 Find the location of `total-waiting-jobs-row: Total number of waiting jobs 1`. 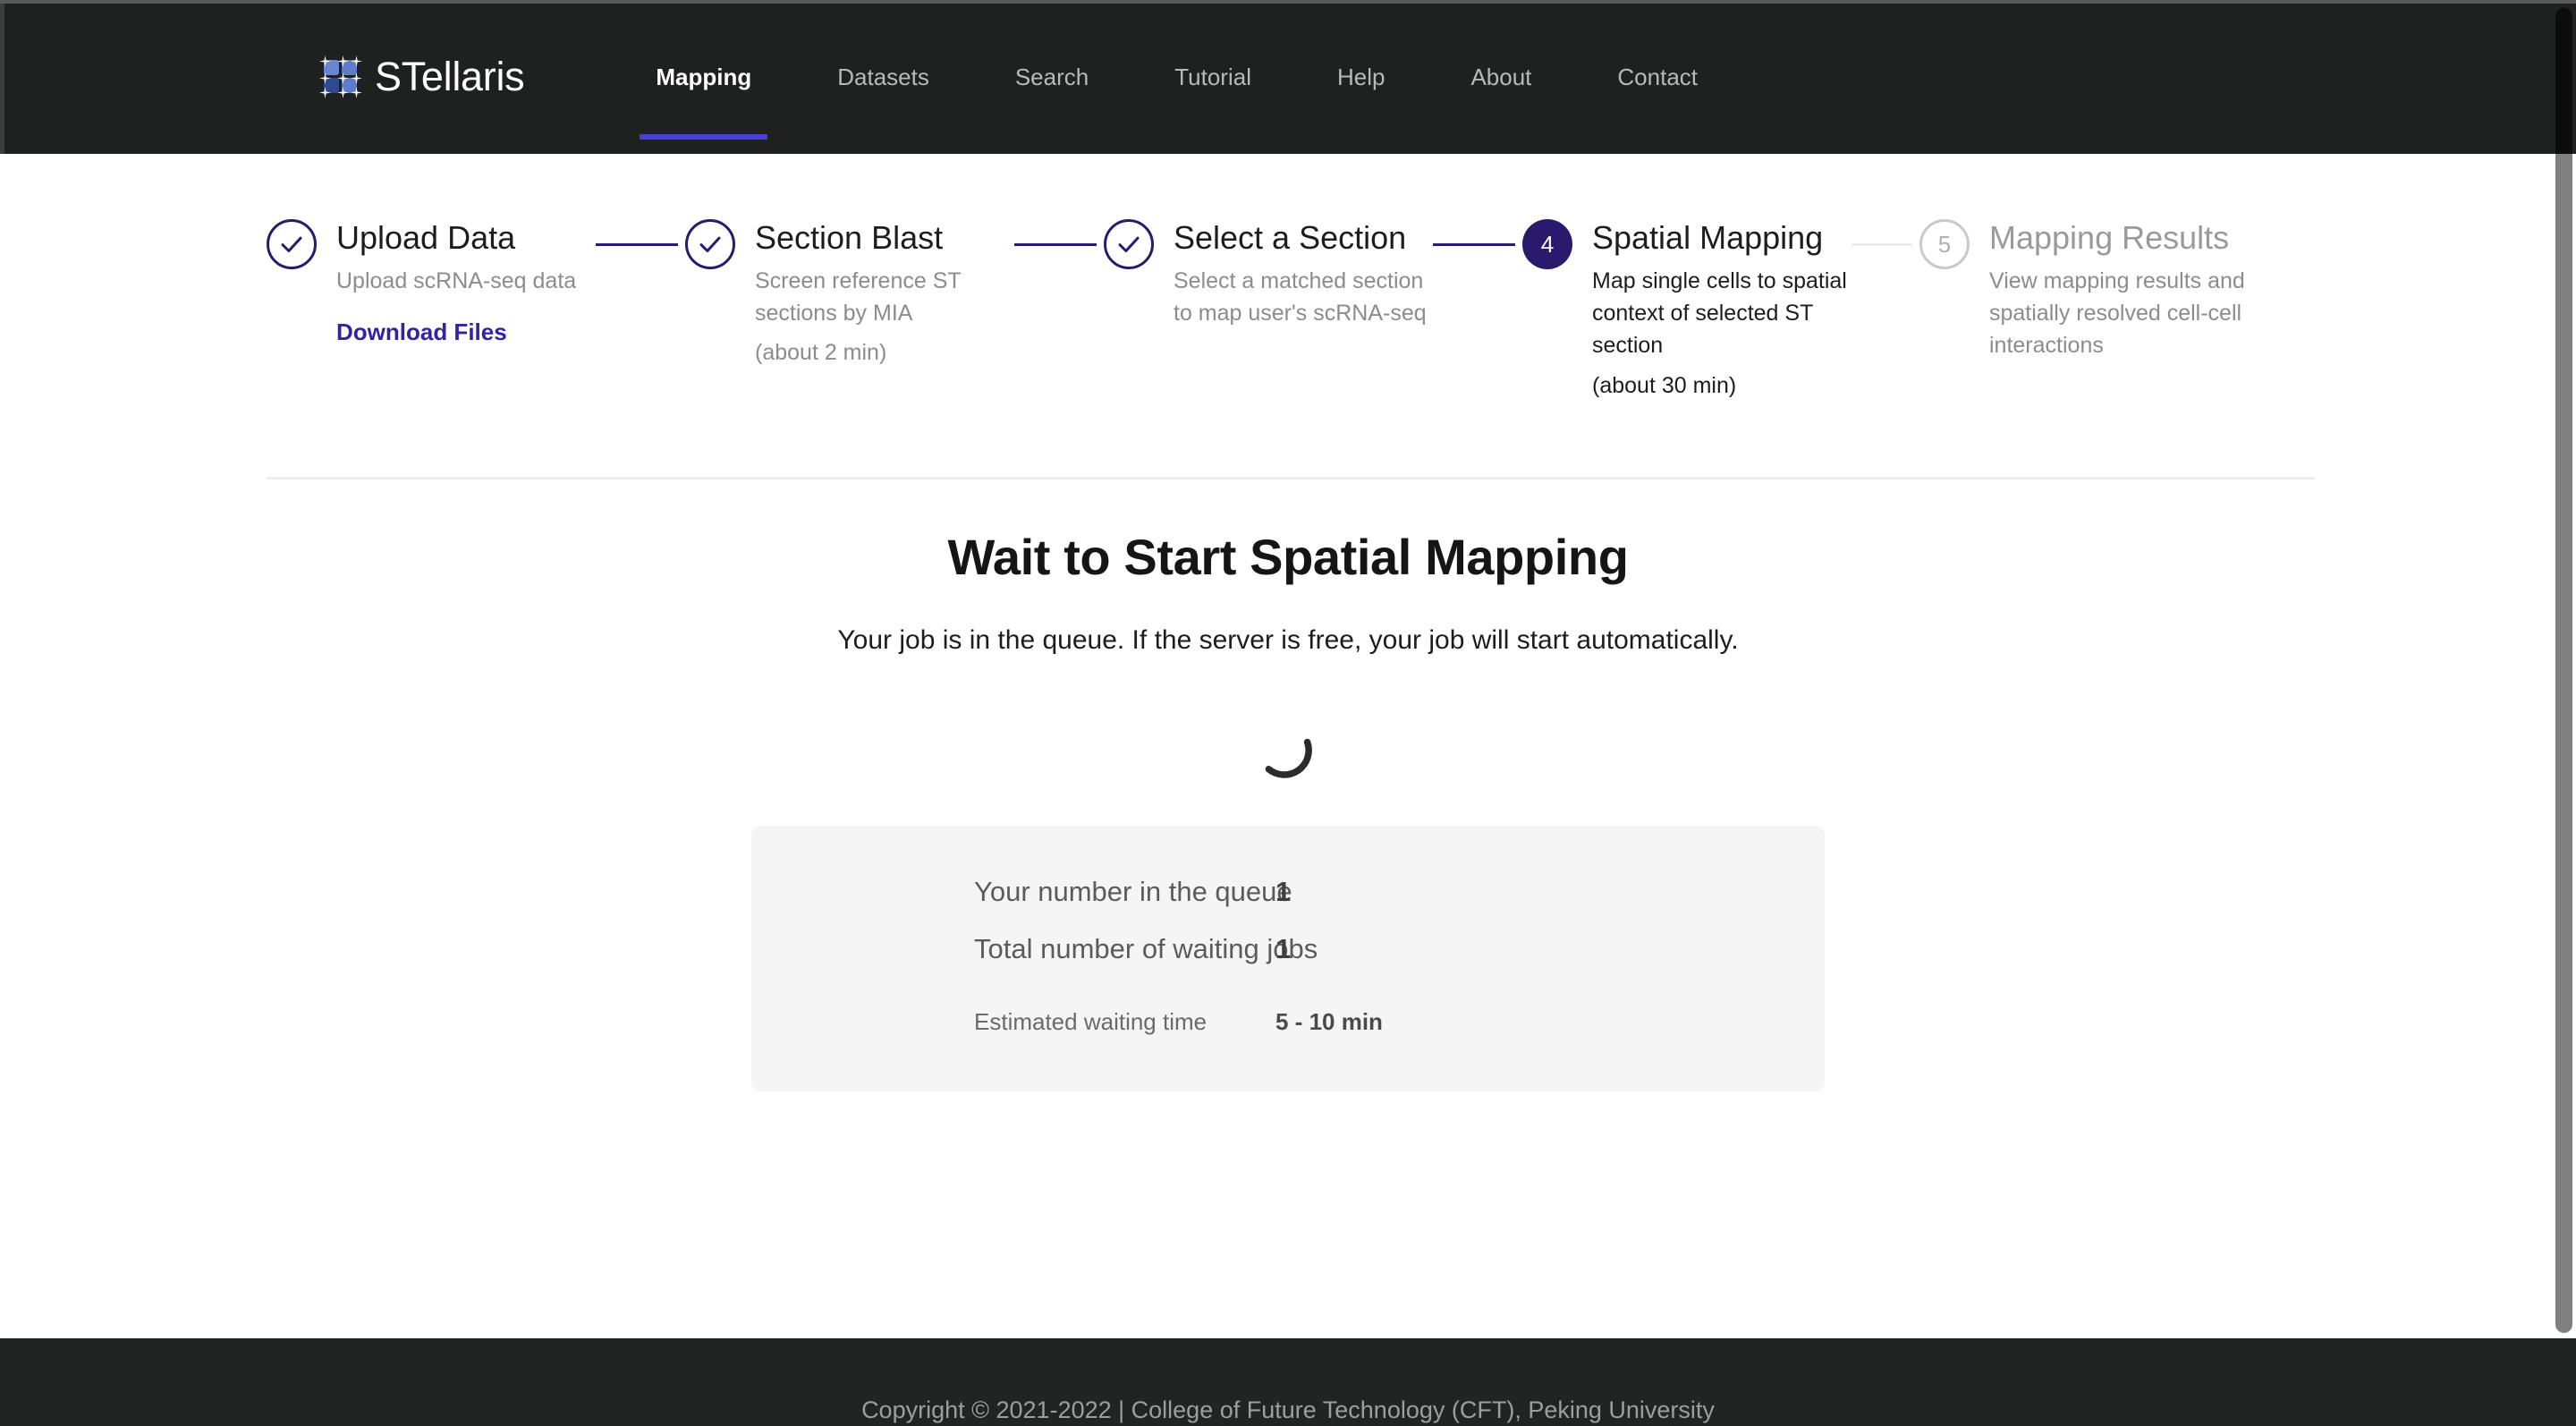

total-waiting-jobs-row: Total number of waiting jobs 1 is located at coordinates (1288, 949).